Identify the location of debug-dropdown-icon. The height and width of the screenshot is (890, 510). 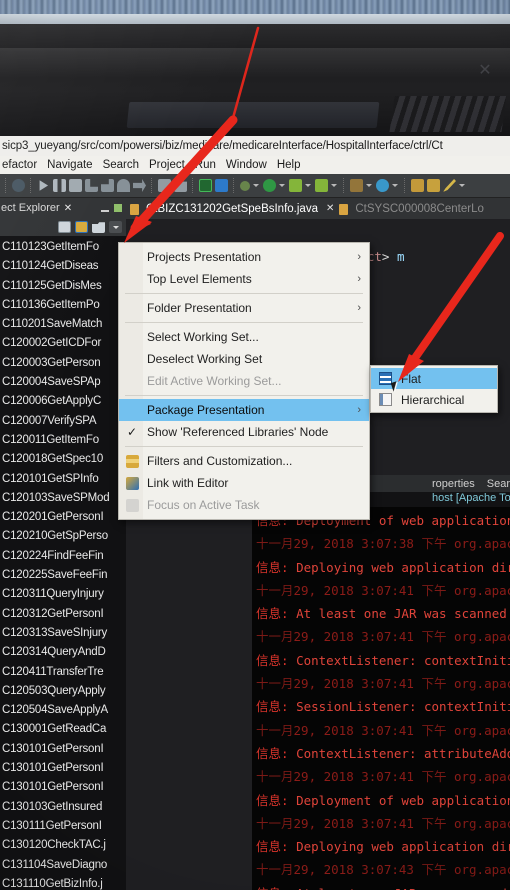
(256, 185).